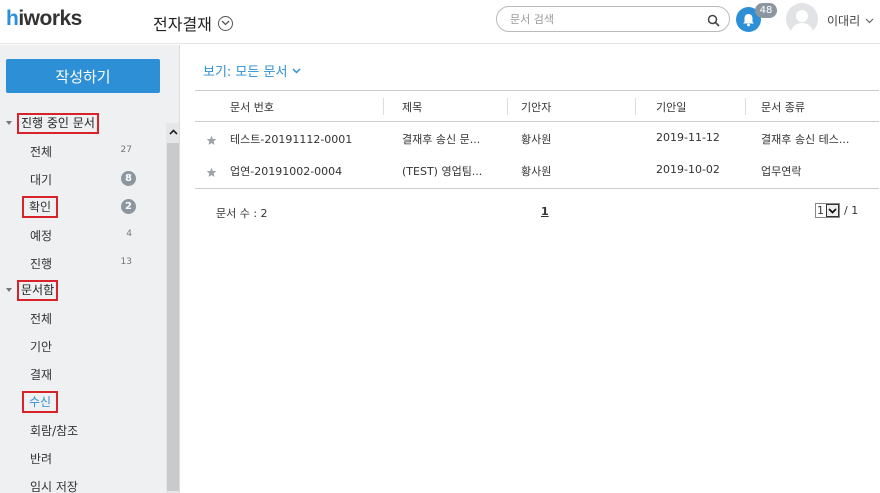 Image resolution: width=880 pixels, height=493 pixels. I want to click on write-button: 작성하기, so click(83, 76).